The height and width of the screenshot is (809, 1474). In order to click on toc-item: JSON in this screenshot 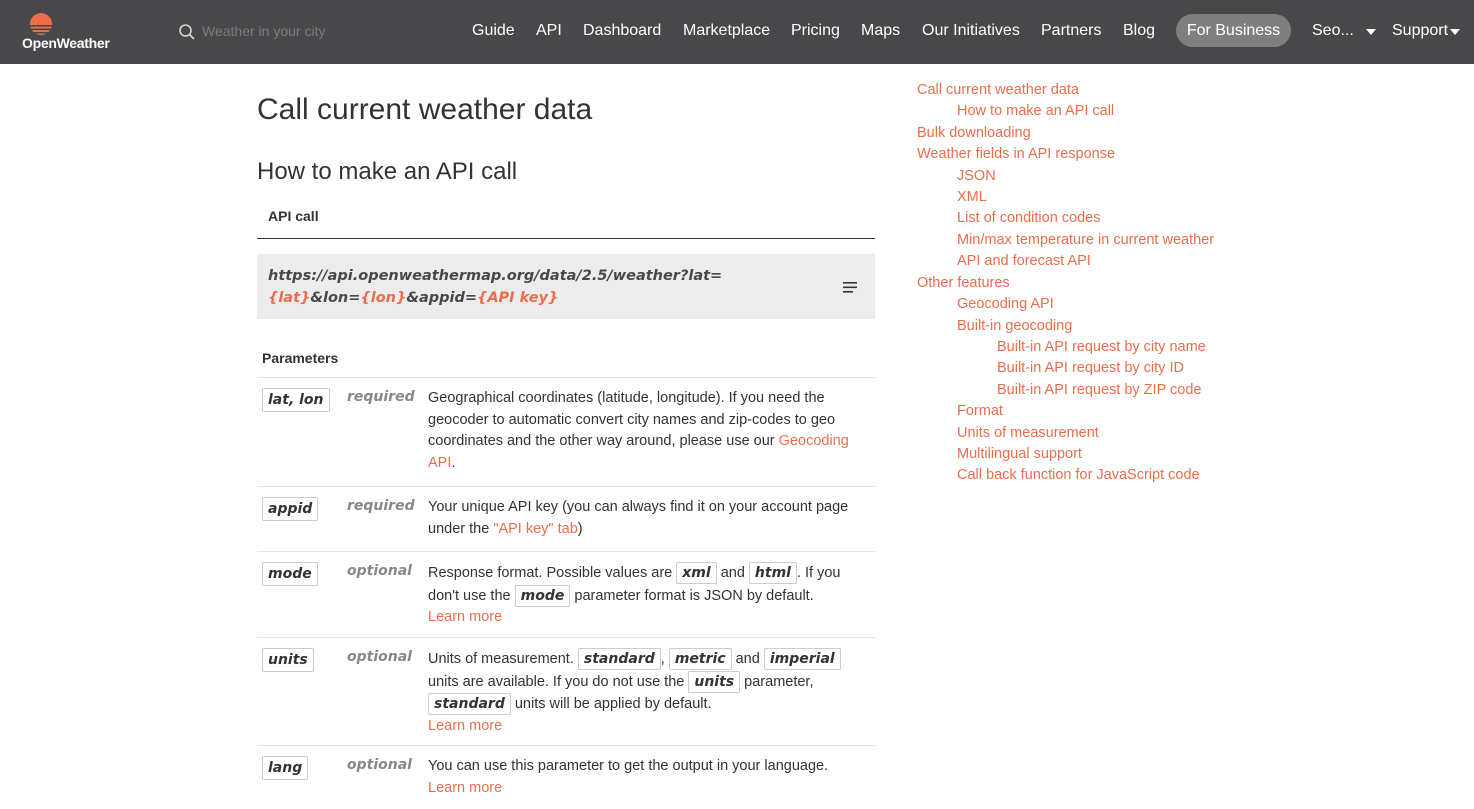, I will do `click(976, 176)`.